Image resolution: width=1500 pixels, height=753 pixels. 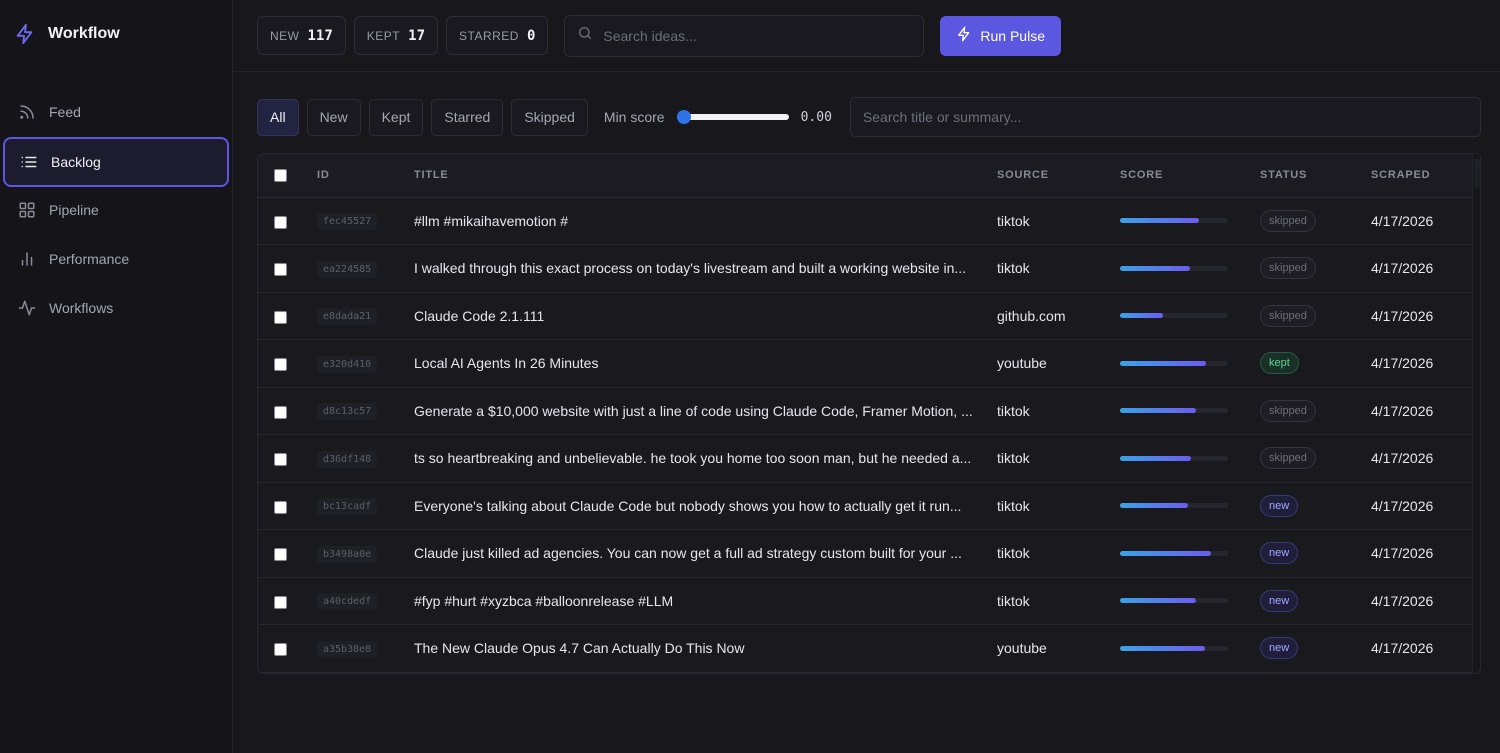 I want to click on table-scrollbar, so click(x=1476, y=413).